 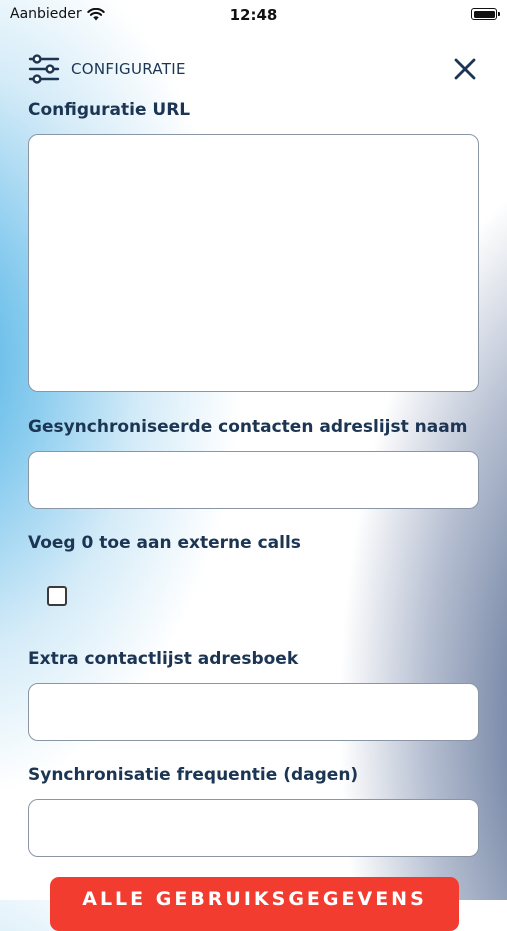 I want to click on battery-icon, so click(x=485, y=14).